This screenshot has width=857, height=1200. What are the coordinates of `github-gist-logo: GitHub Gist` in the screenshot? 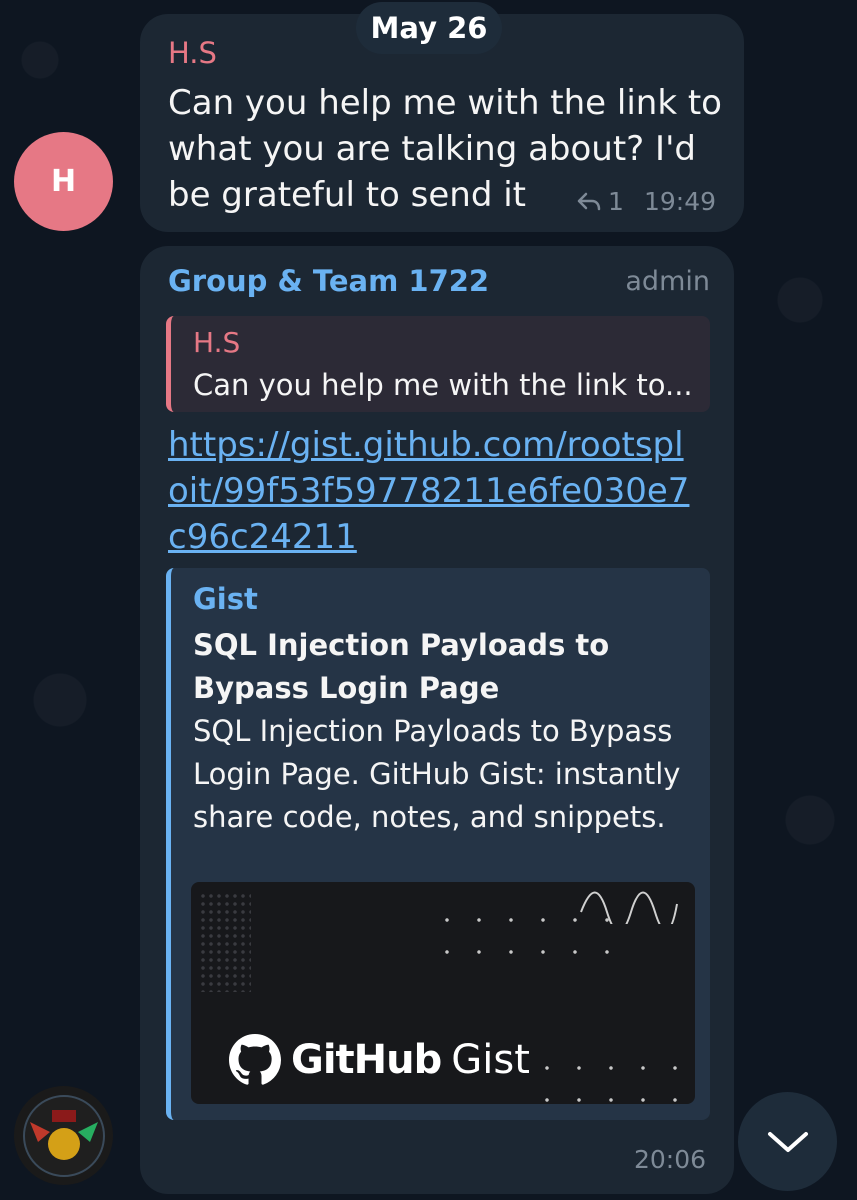 It's located at (379, 1060).